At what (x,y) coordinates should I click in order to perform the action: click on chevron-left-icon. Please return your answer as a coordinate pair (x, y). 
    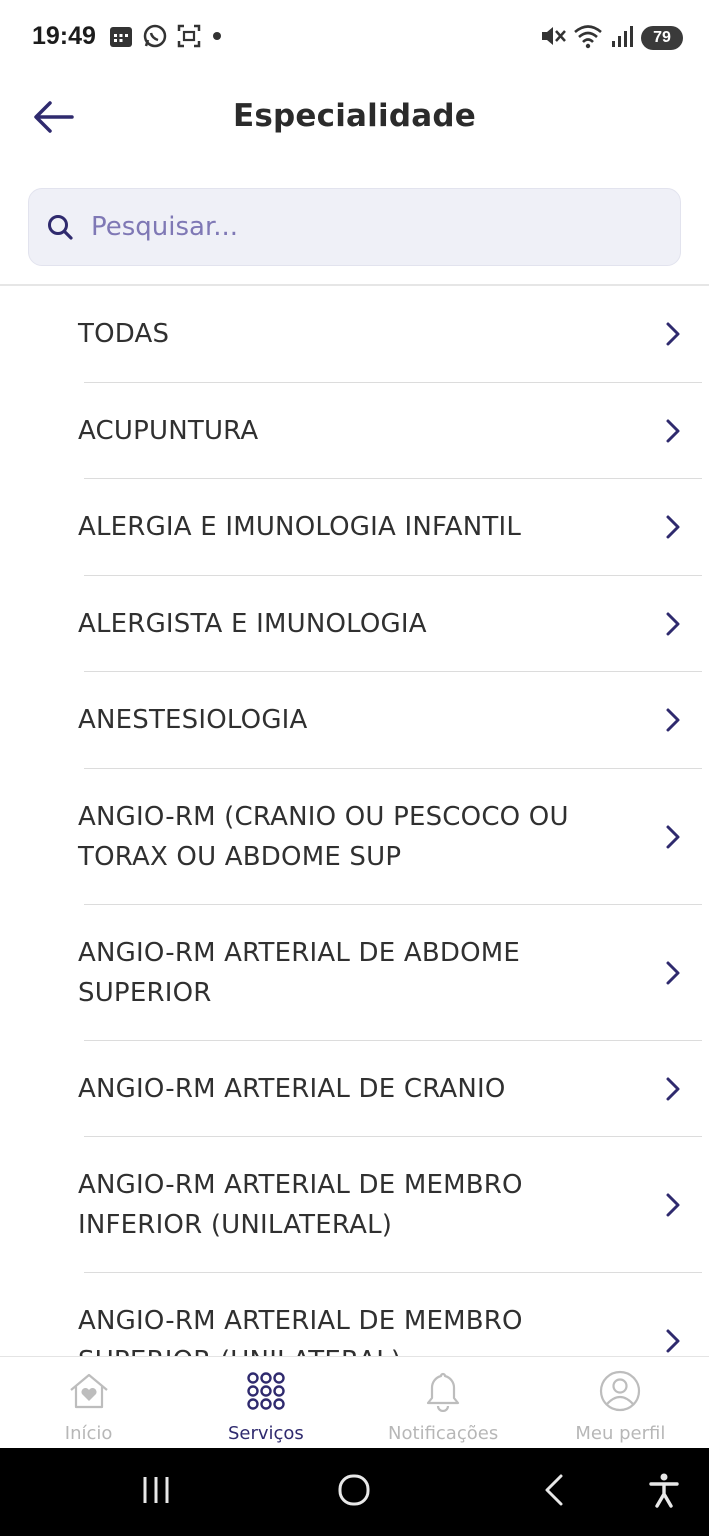
    Looking at the image, I should click on (554, 1492).